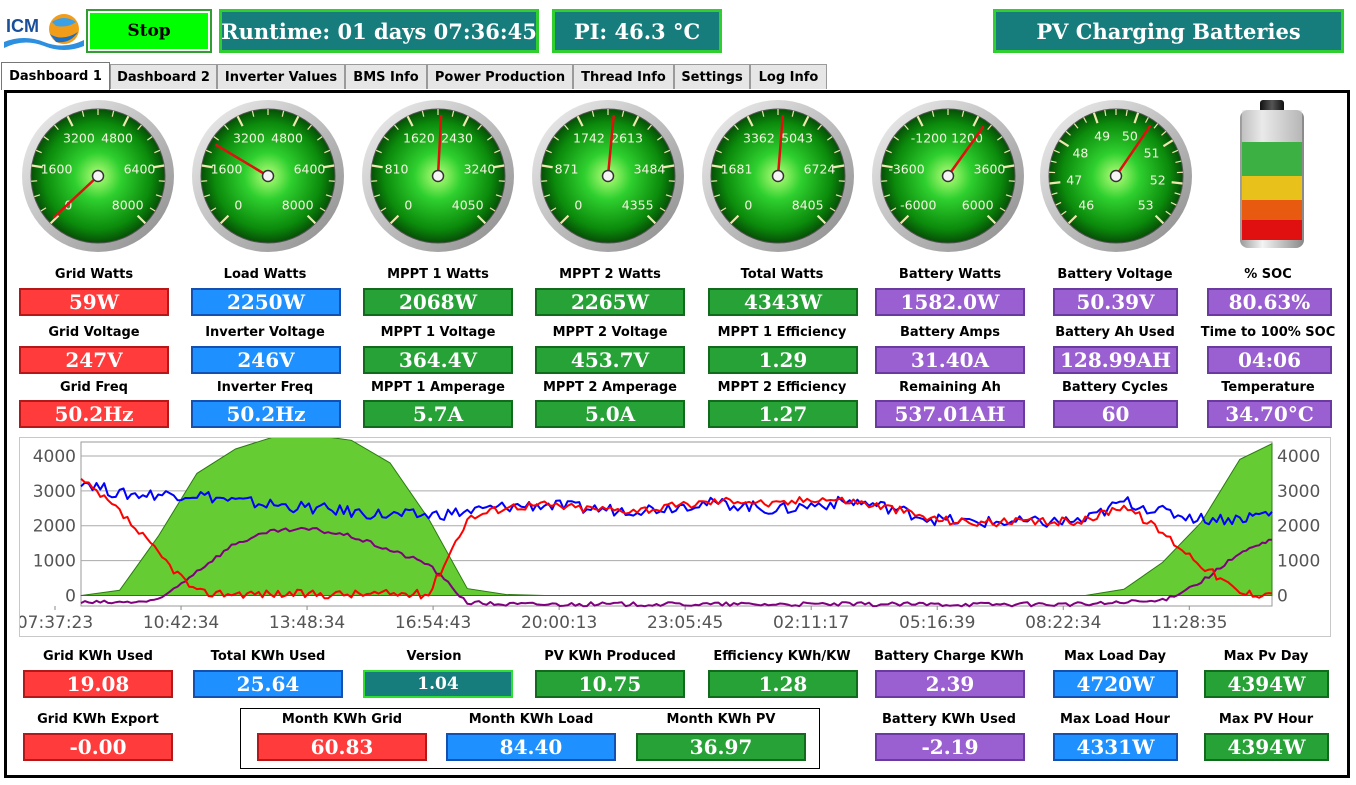  Describe the element at coordinates (906, 168) in the screenshot. I see `gauge-tick-label: -3600` at that location.